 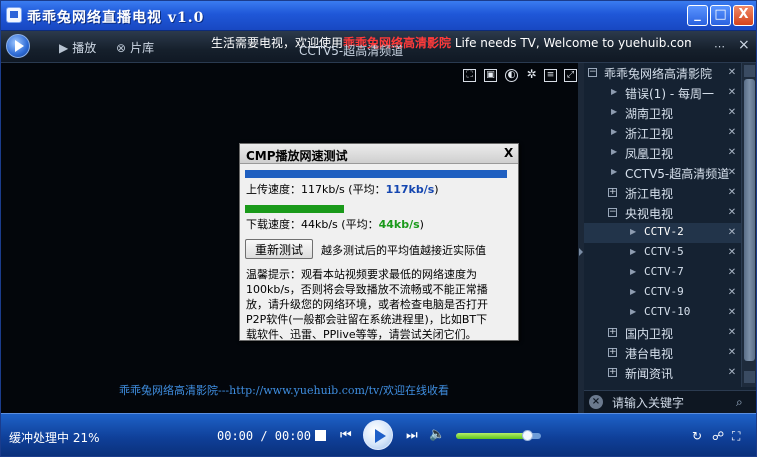 What do you see at coordinates (744, 45) in the screenshot?
I see `toolbar-close-icon: ×` at bounding box center [744, 45].